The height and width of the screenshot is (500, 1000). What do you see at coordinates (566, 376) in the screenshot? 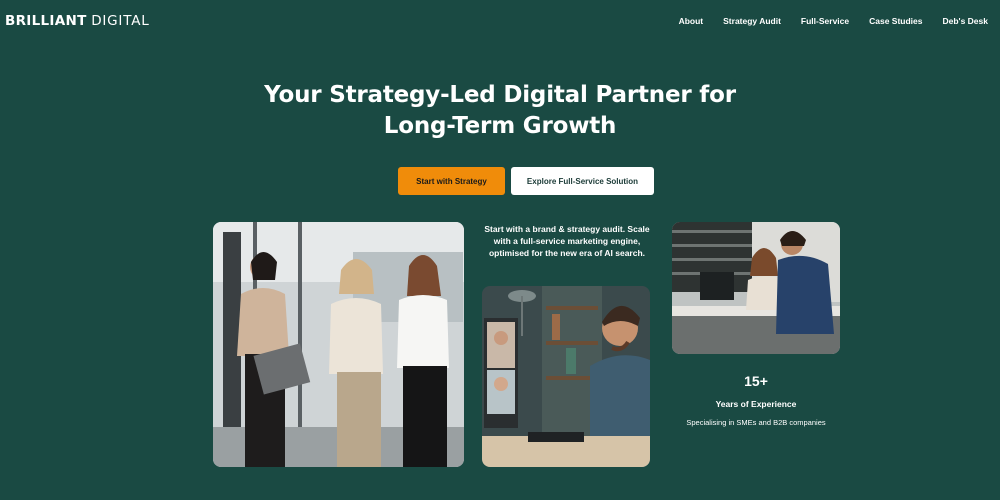
I see `video-call-photo` at bounding box center [566, 376].